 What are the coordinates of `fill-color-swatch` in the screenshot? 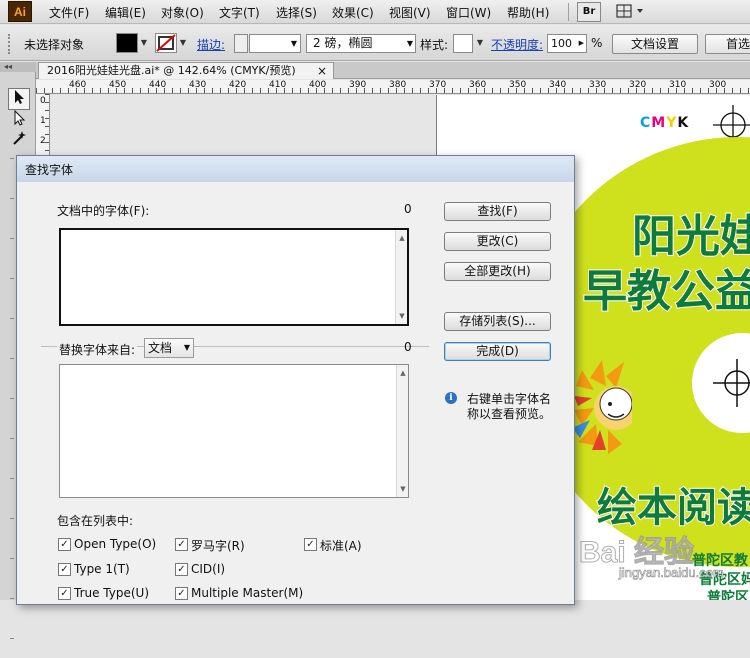 It's located at (127, 43).